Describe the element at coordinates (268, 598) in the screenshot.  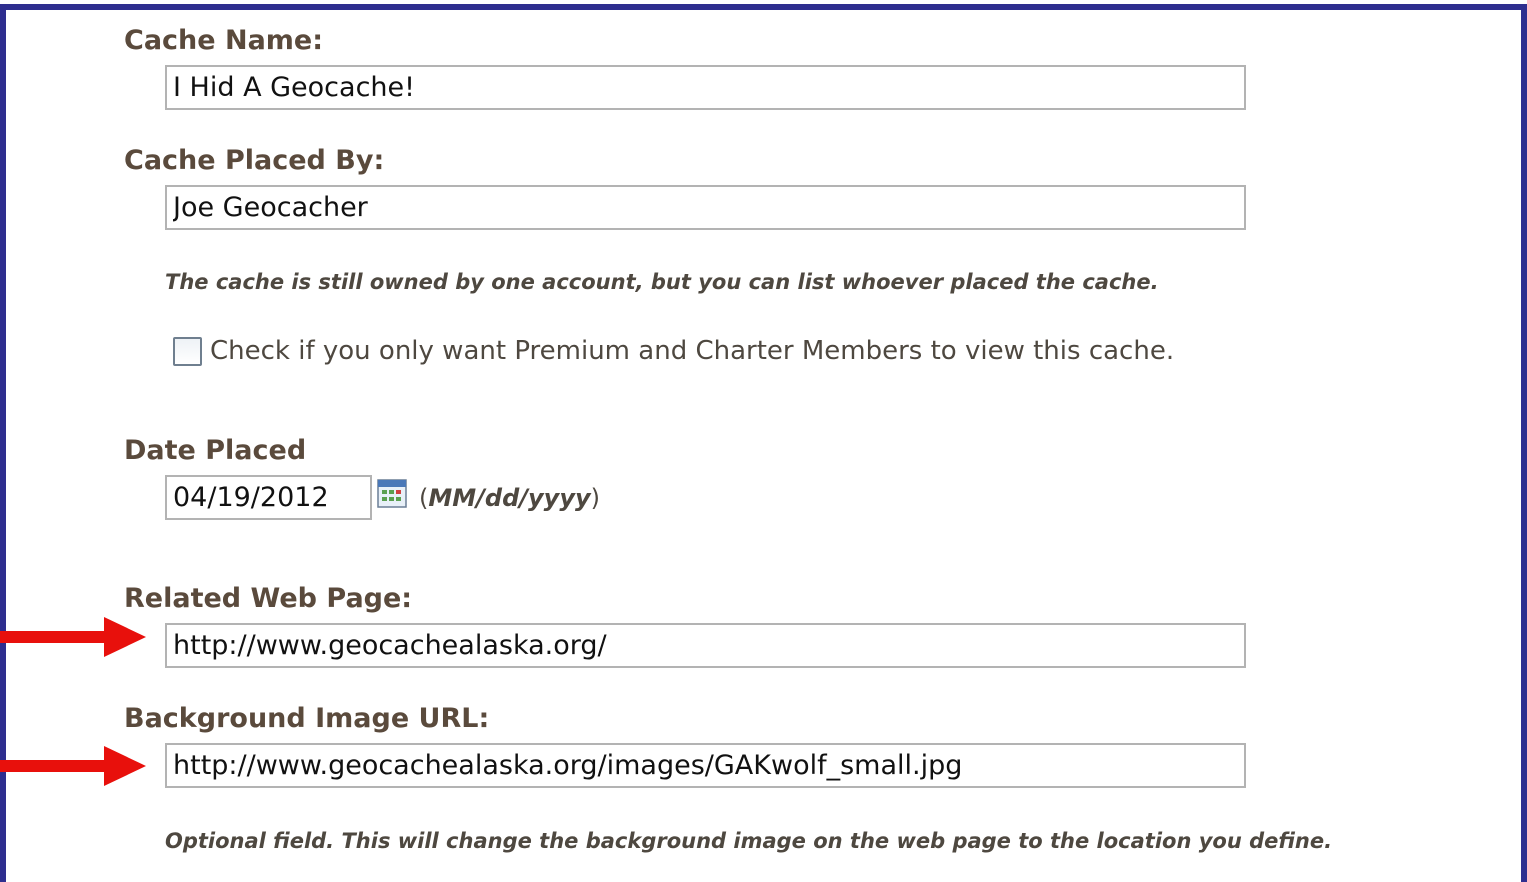
I see `related-web-page-label: Related Web Page:` at that location.